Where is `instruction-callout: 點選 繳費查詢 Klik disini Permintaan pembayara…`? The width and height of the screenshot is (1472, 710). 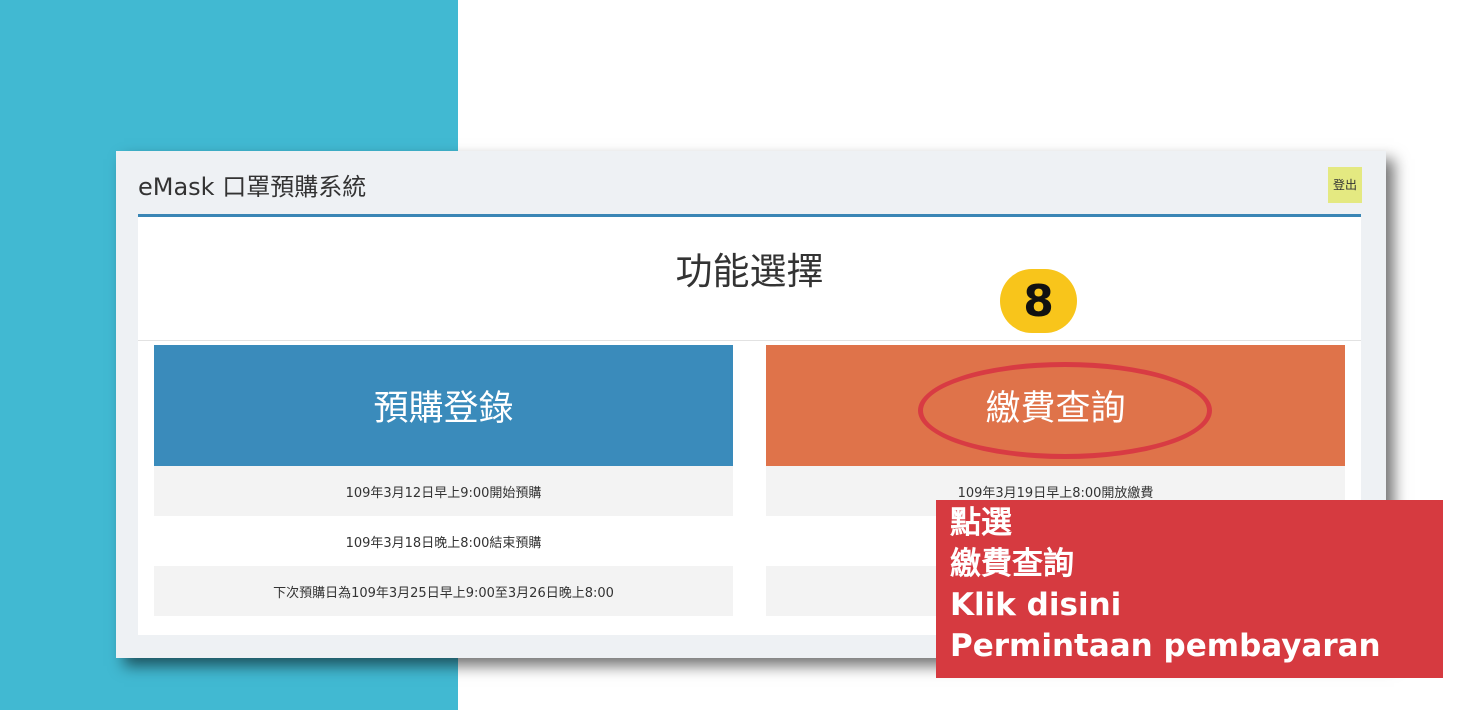
instruction-callout: 點選 繳費查詢 Klik disini Permintaan pembayara… is located at coordinates (1189, 589).